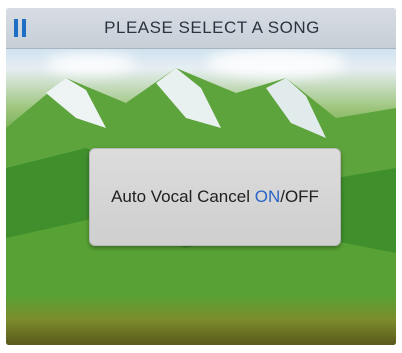  Describe the element at coordinates (201, 320) in the screenshot. I see `foreground-trees` at that location.